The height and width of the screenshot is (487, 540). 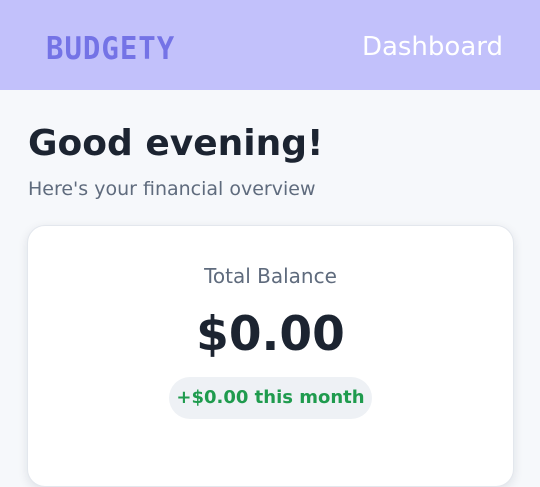 I want to click on greeting-heading: Good evening!, so click(x=176, y=143).